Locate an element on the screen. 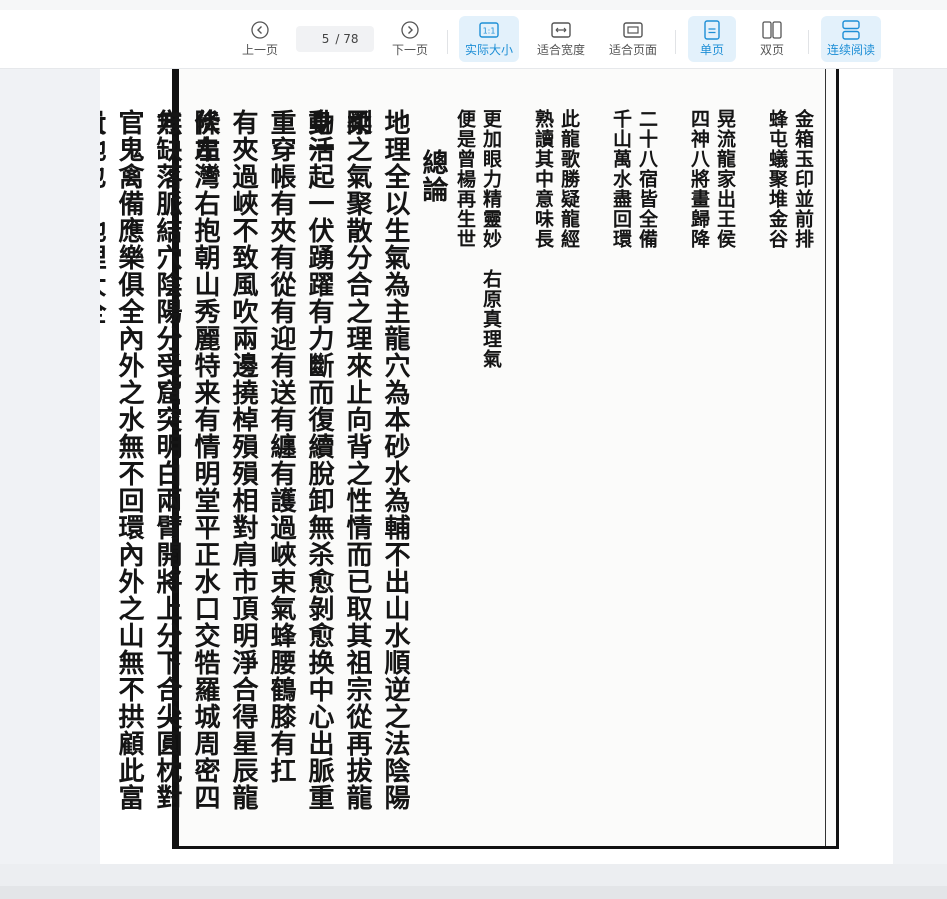 Image resolution: width=947 pixels, height=899 pixels. actual-size-icon-text: 1:1 is located at coordinates (489, 31).